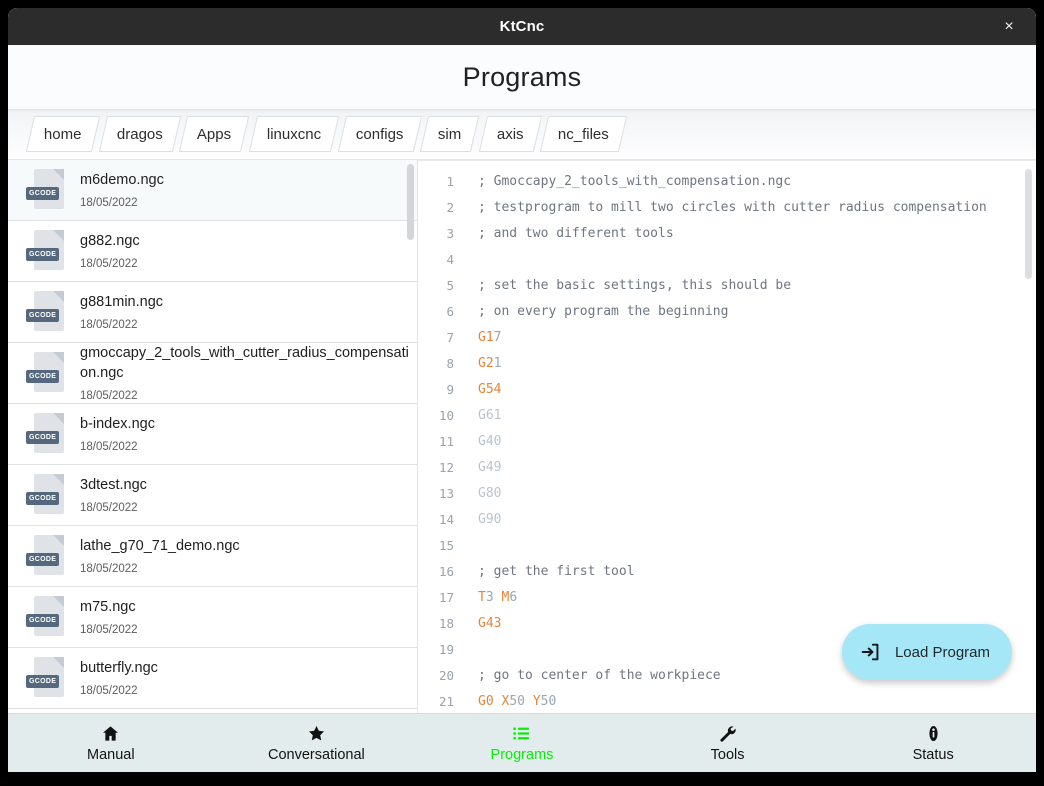  What do you see at coordinates (316, 754) in the screenshot?
I see `nav-item-label: Conversational` at bounding box center [316, 754].